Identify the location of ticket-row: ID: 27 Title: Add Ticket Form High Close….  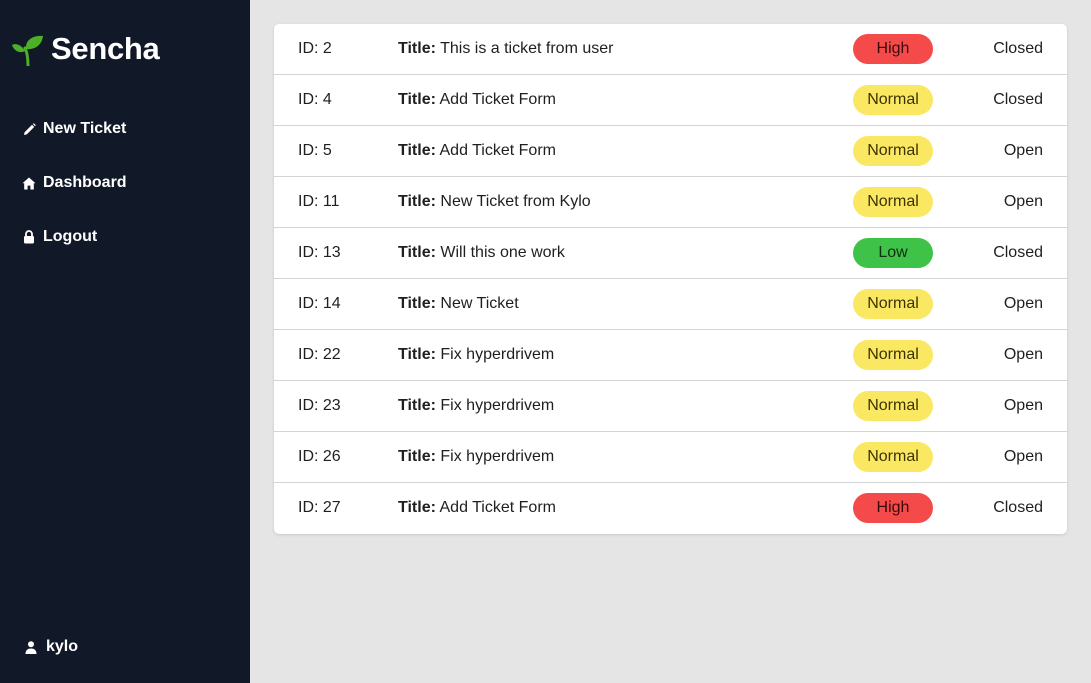
(670, 508).